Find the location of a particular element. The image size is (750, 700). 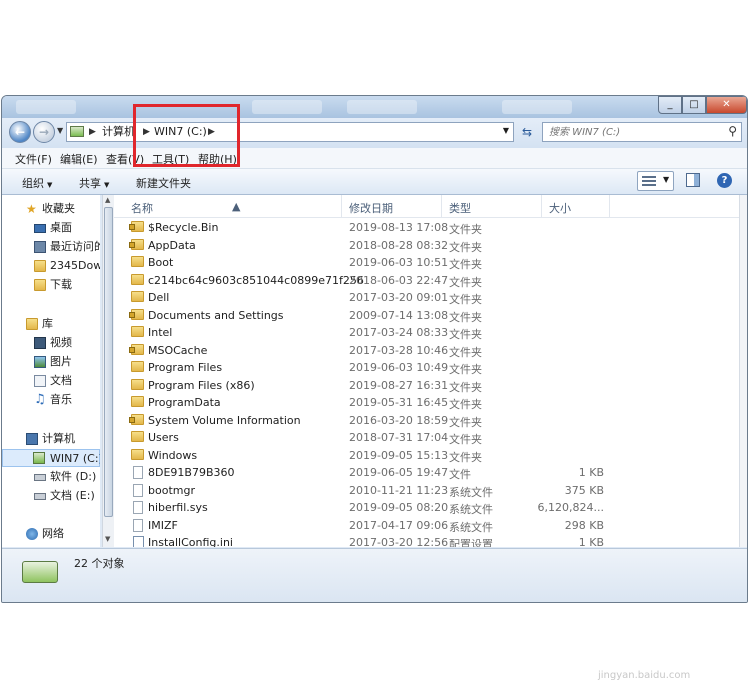

column-name: 名称 is located at coordinates (142, 208).